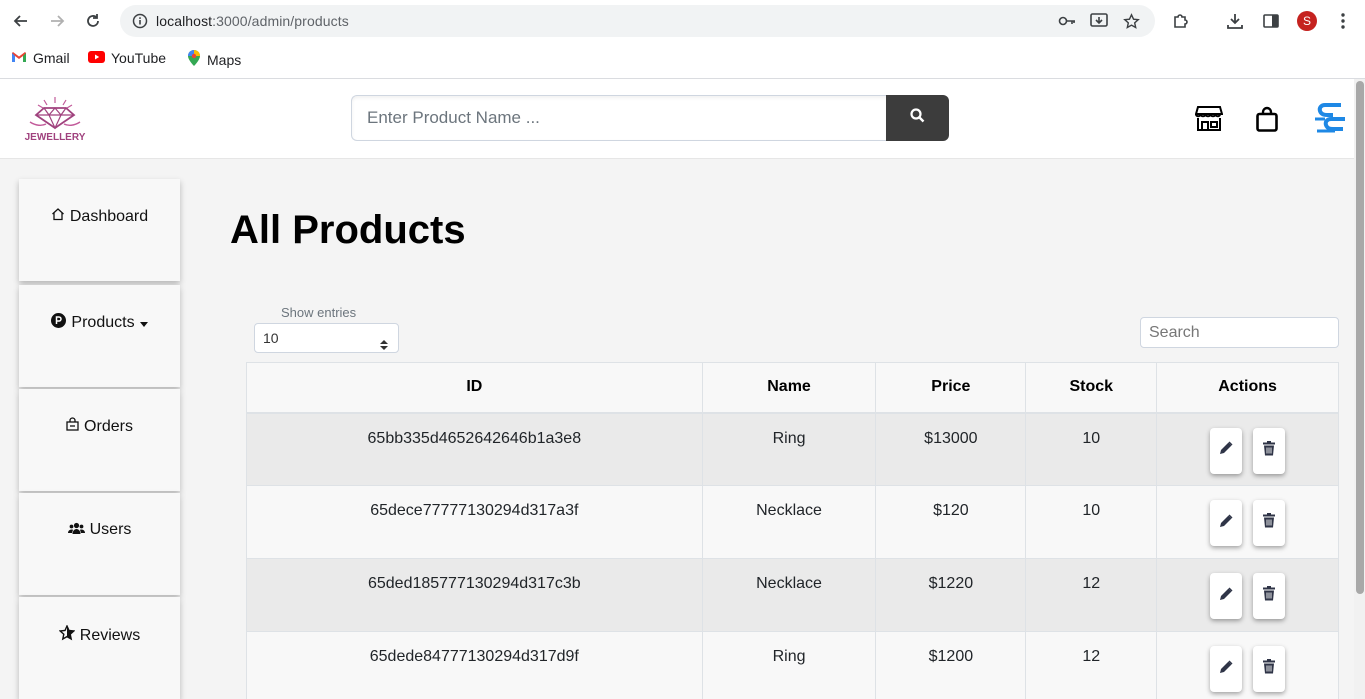 The width and height of the screenshot is (1365, 699). I want to click on maps-icon, so click(194, 59).